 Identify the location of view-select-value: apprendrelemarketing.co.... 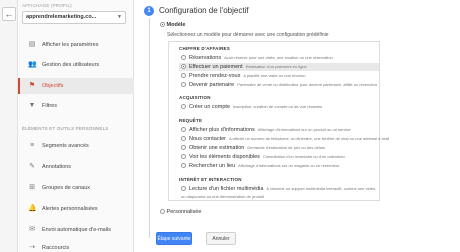
(61, 17).